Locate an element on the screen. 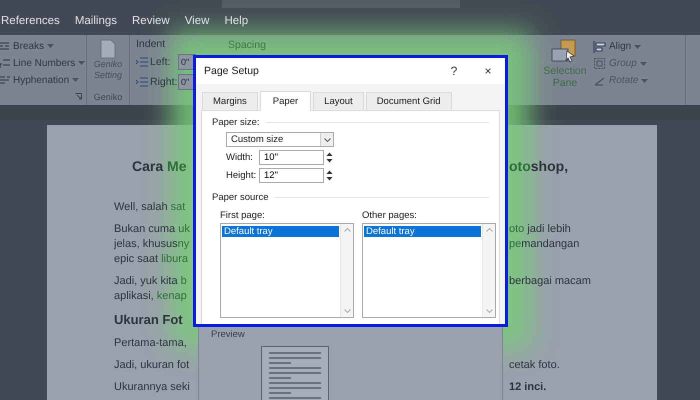 The width and height of the screenshot is (700, 400). paragraph-text: cetak foto. is located at coordinates (534, 365).